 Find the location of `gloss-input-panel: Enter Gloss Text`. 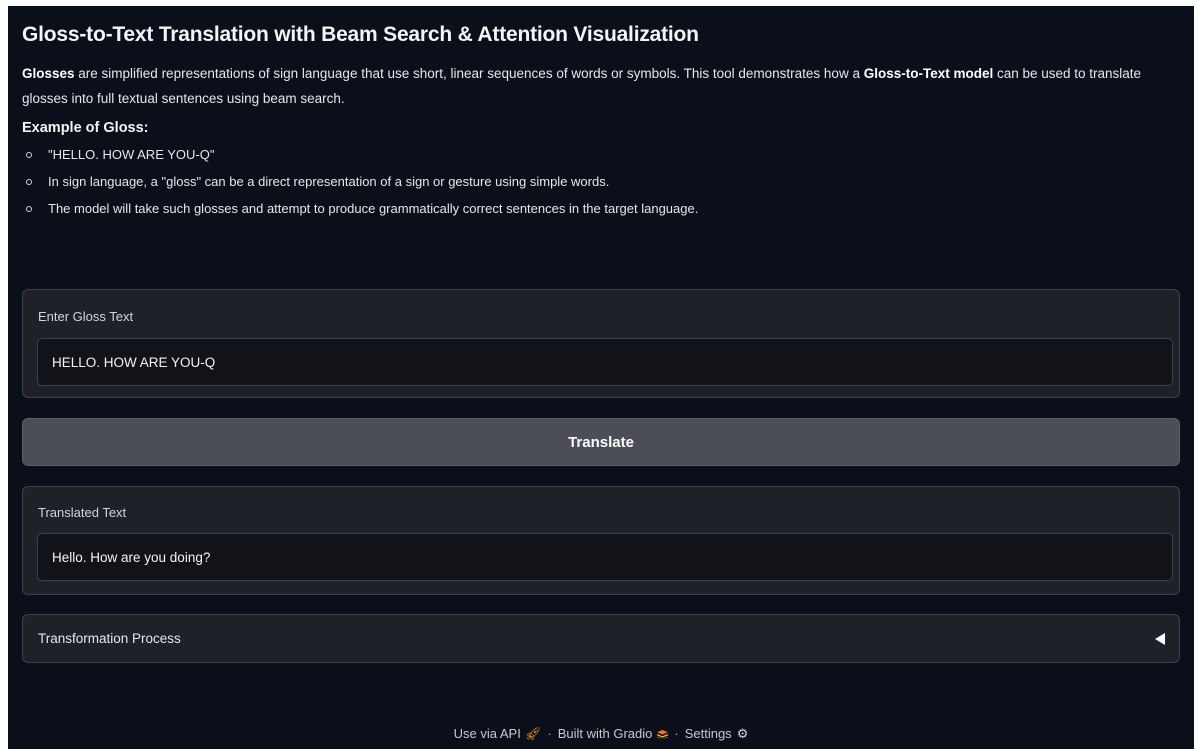

gloss-input-panel: Enter Gloss Text is located at coordinates (601, 343).